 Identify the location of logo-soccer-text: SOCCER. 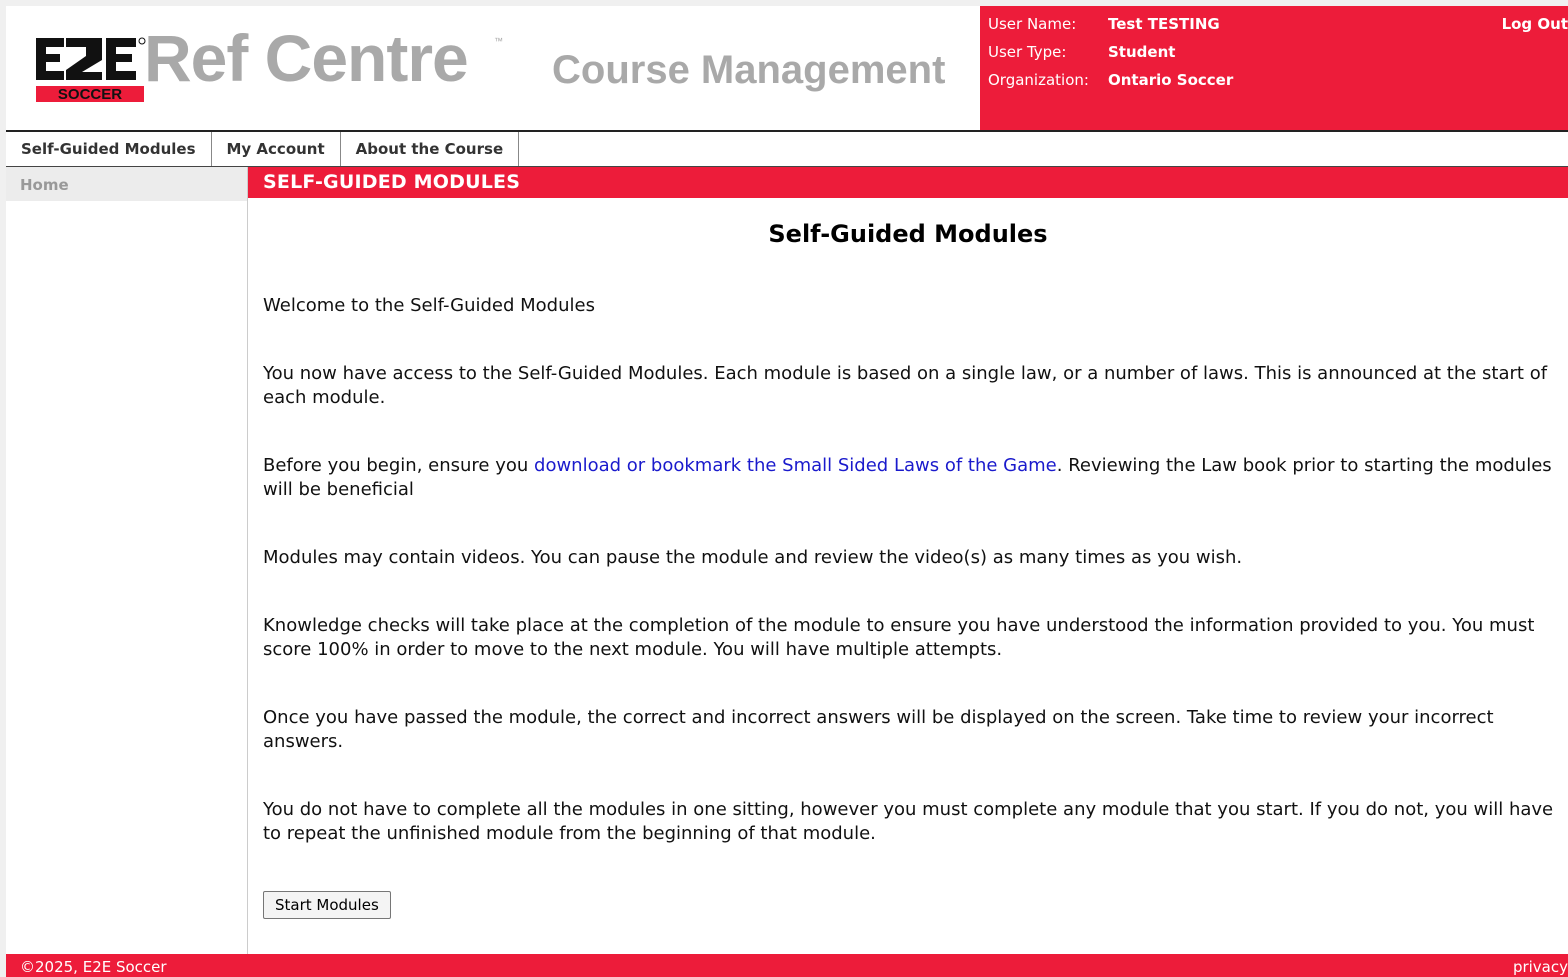
(90, 94).